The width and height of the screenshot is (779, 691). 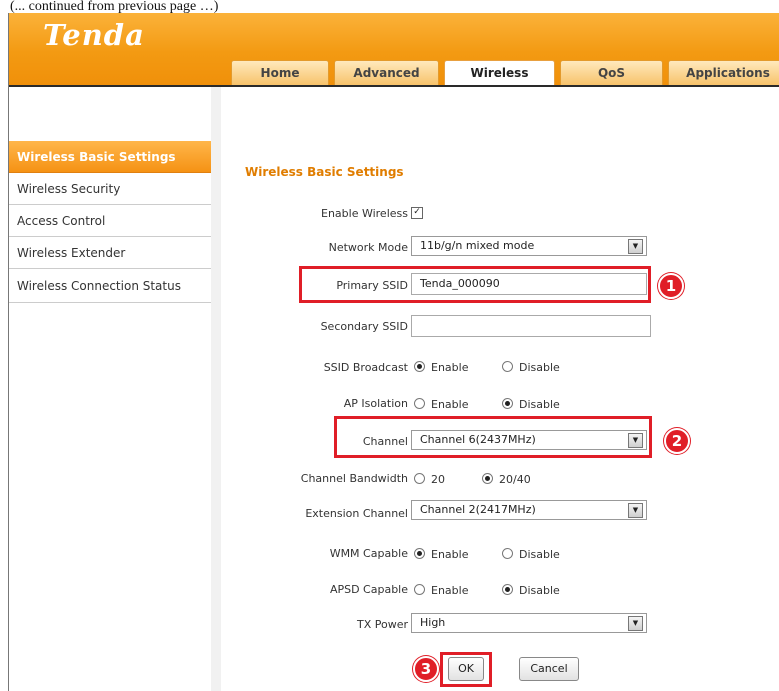 What do you see at coordinates (110, 189) in the screenshot?
I see `sidebar-item-wireless-security: Wireless Security` at bounding box center [110, 189].